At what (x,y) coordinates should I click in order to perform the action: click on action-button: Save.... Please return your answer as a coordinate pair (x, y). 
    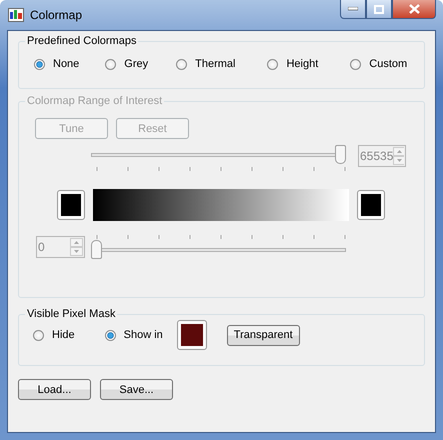
    Looking at the image, I should click on (136, 389).